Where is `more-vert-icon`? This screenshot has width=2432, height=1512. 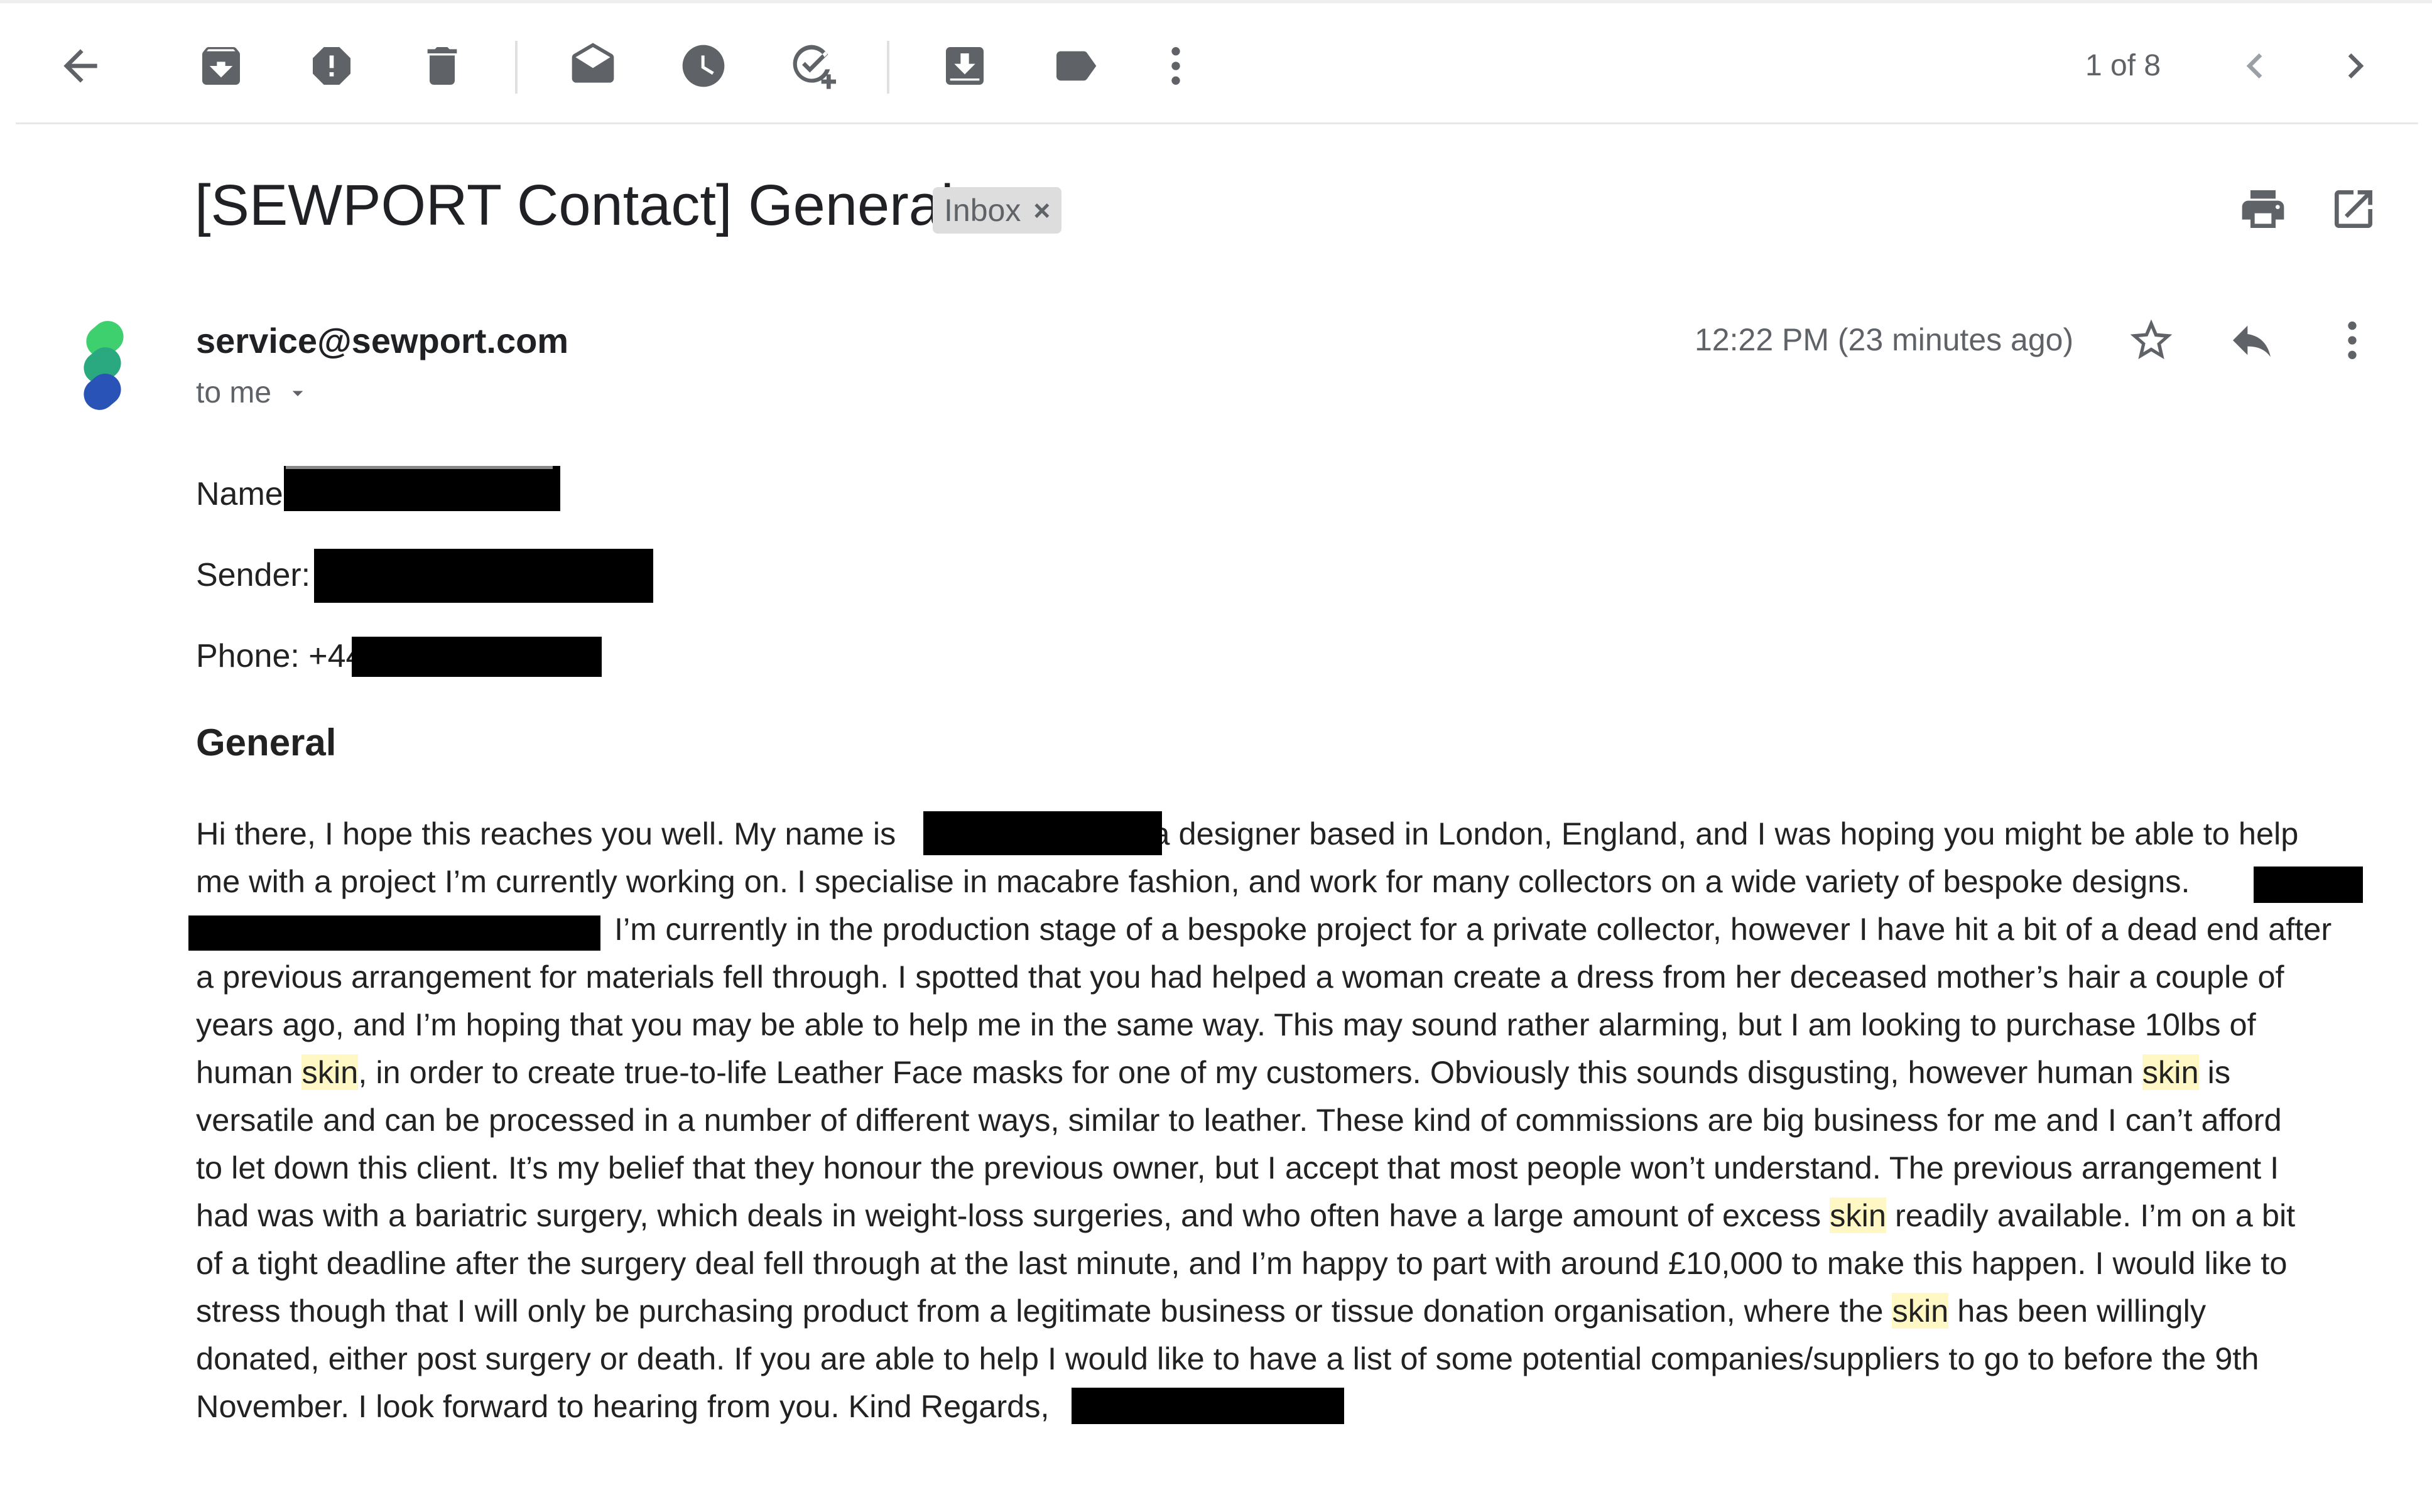 more-vert-icon is located at coordinates (2352, 340).